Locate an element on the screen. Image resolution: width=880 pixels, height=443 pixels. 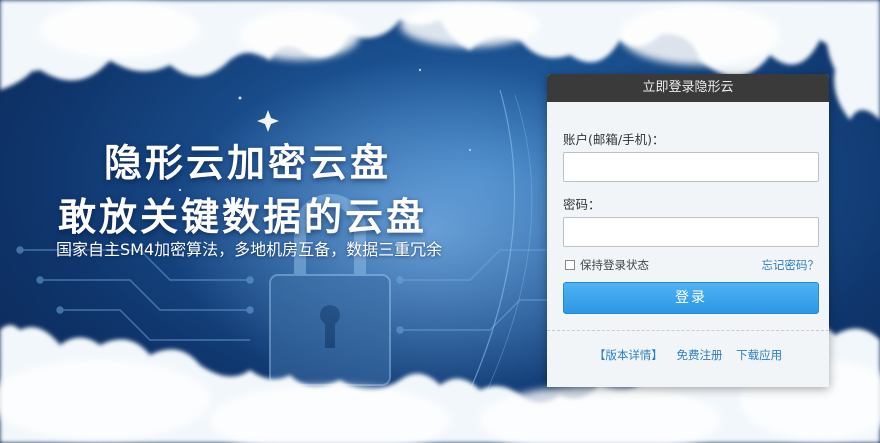
hero-title-line2: 敢放关键数据的云盘 is located at coordinates (243, 217).